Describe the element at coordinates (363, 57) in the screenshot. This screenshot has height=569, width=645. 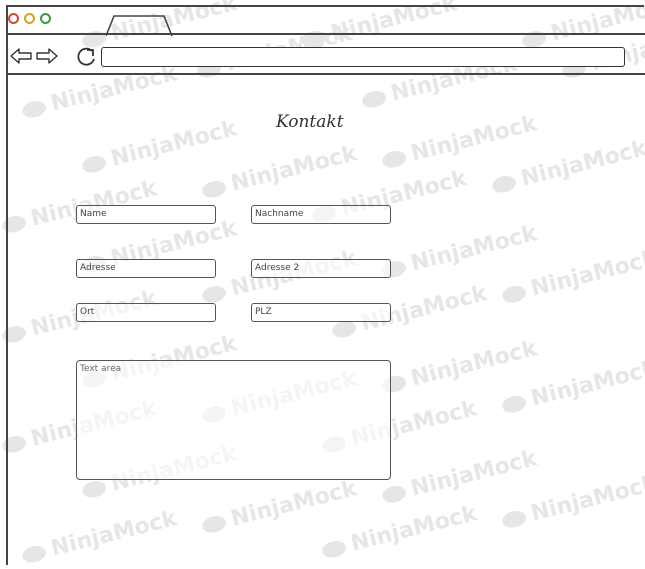
I see `address-bar` at that location.